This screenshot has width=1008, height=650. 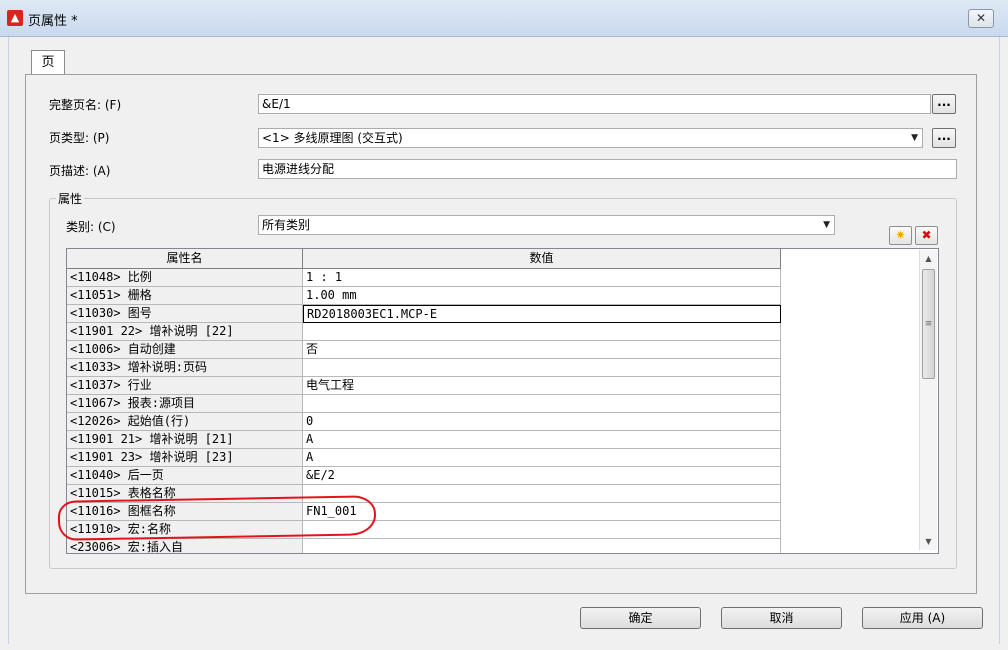 What do you see at coordinates (922, 618) in the screenshot?
I see `apply-button: 应用 (A)` at bounding box center [922, 618].